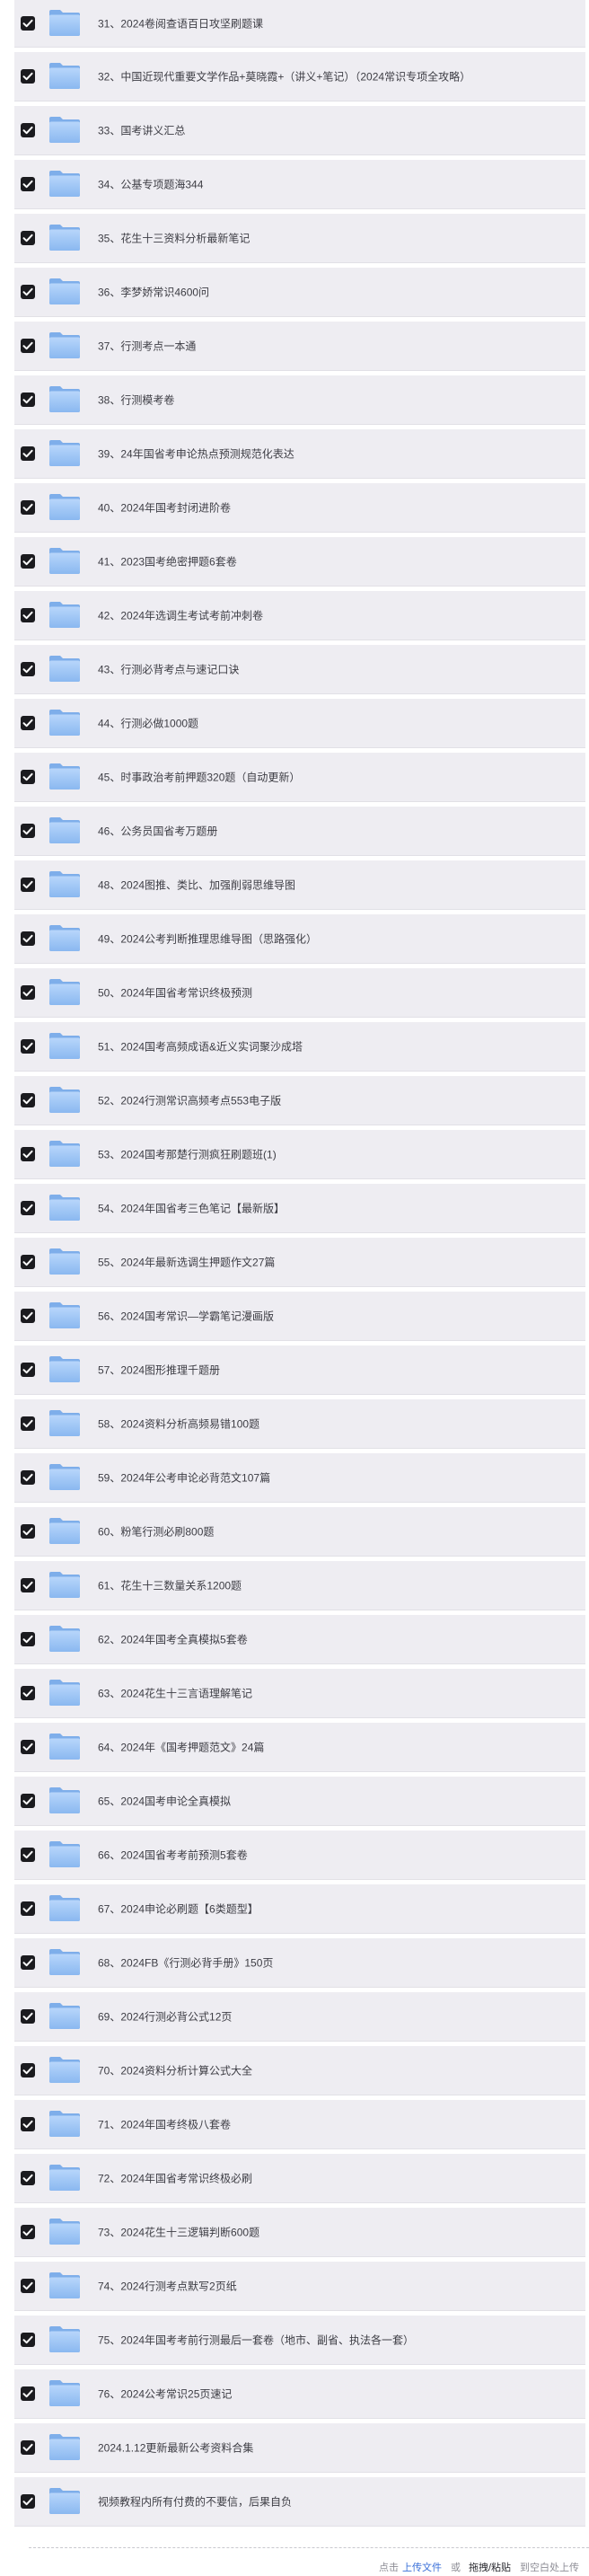  What do you see at coordinates (153, 292) in the screenshot?
I see `file-name: 36、李梦娇常识4600问` at bounding box center [153, 292].